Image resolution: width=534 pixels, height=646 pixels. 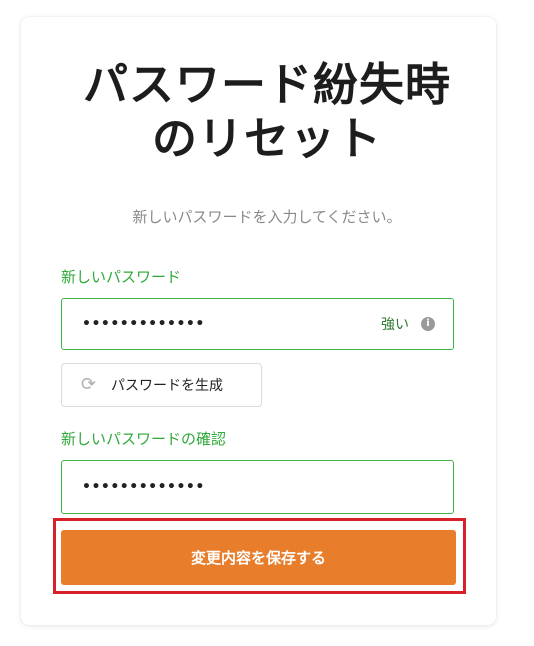 I want to click on new-password-label: 新しいパスワード, so click(x=121, y=277).